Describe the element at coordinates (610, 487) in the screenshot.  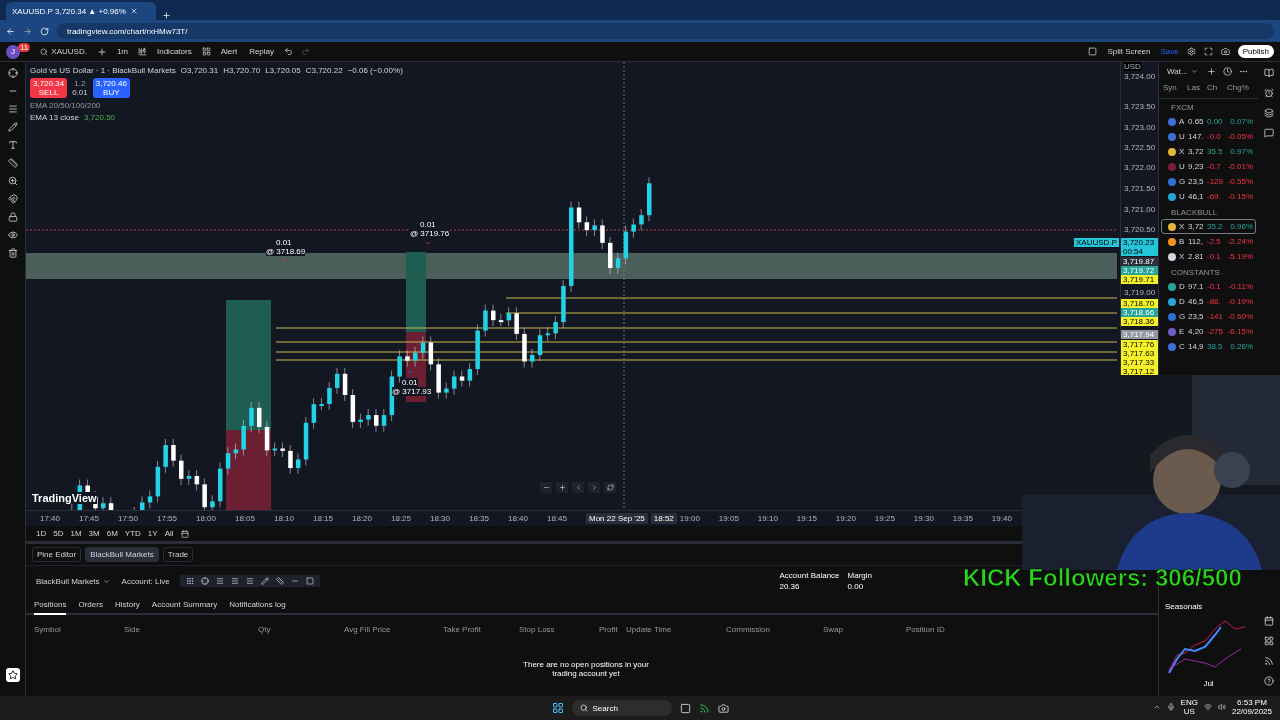
I see `reset-button` at that location.